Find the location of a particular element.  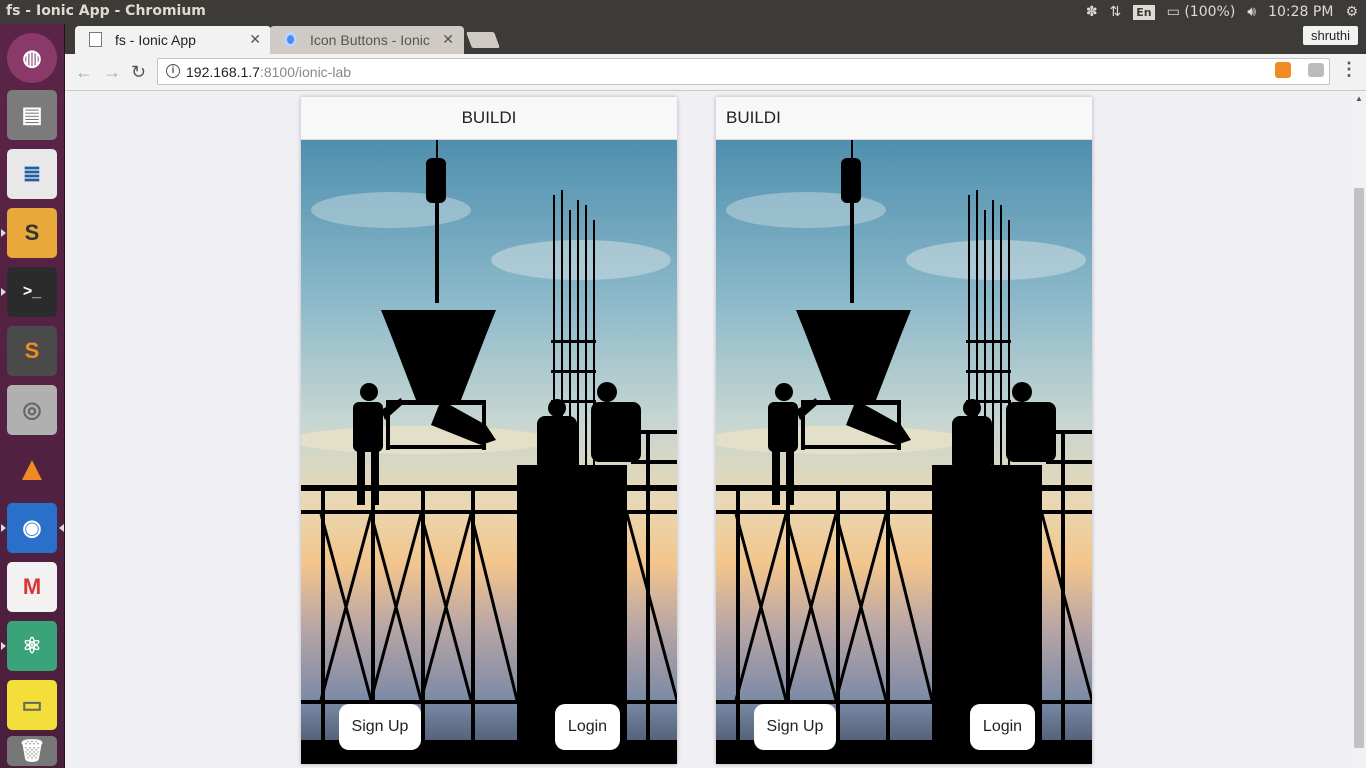

writer-icon: ≣ is located at coordinates (32, 174).